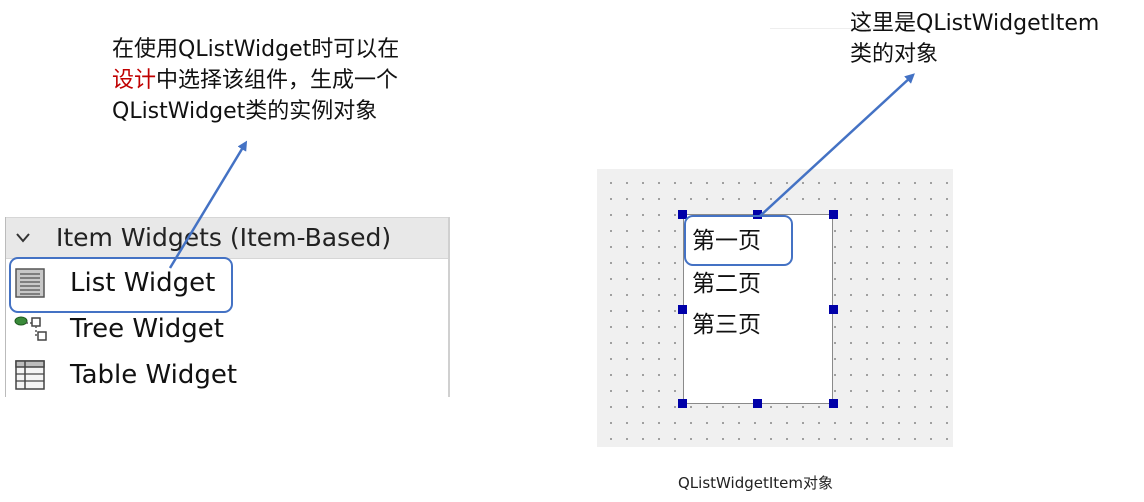  I want to click on figure-caption: QListWidgetItem对象, so click(755, 483).